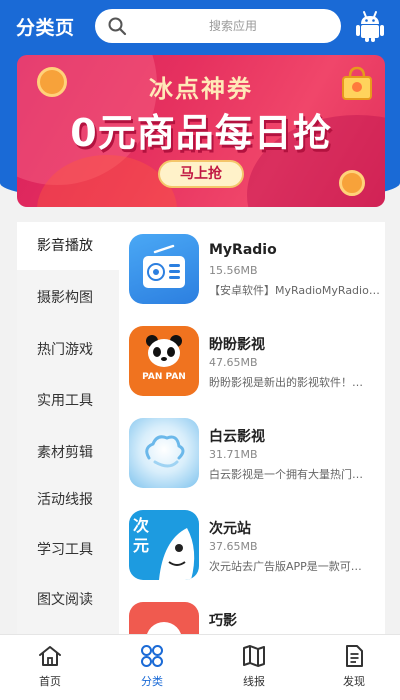 The height and width of the screenshot is (700, 400). I want to click on search-bar, so click(218, 26).